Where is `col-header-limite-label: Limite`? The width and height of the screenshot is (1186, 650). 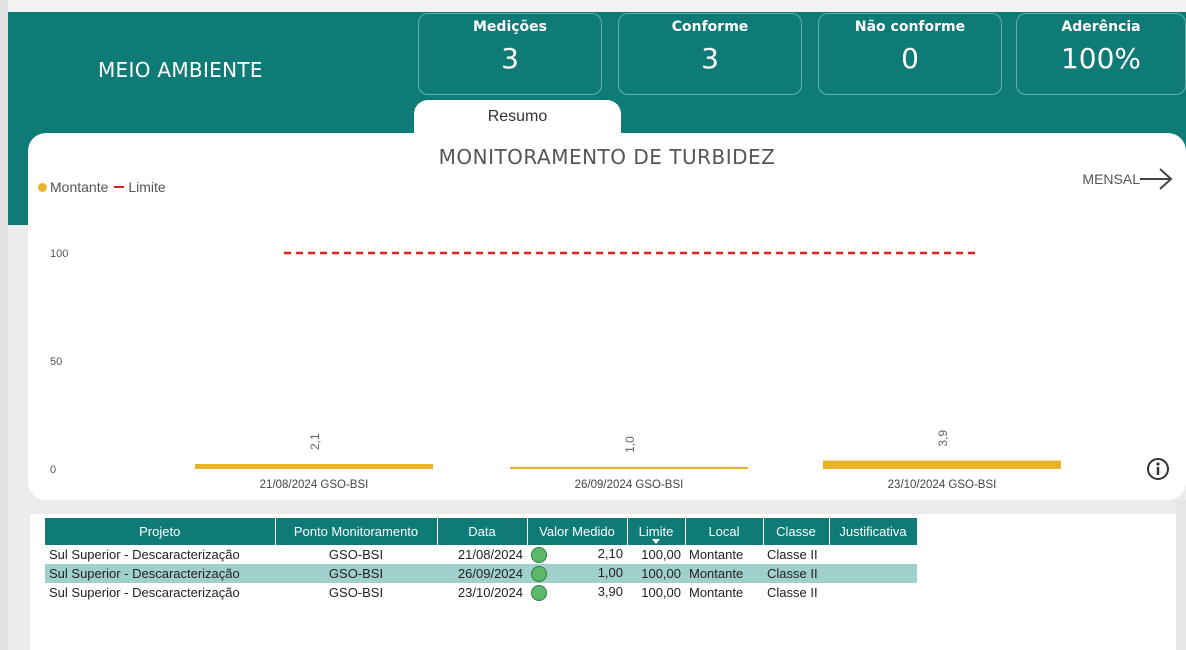 col-header-limite-label: Limite is located at coordinates (656, 531).